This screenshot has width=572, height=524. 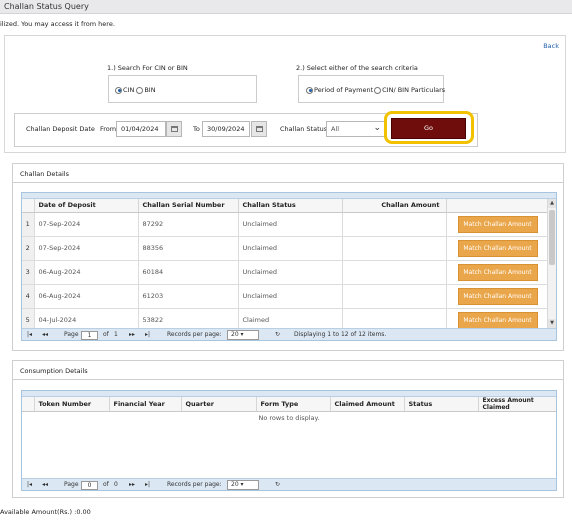 I want to click on period-radio, so click(x=309, y=90).